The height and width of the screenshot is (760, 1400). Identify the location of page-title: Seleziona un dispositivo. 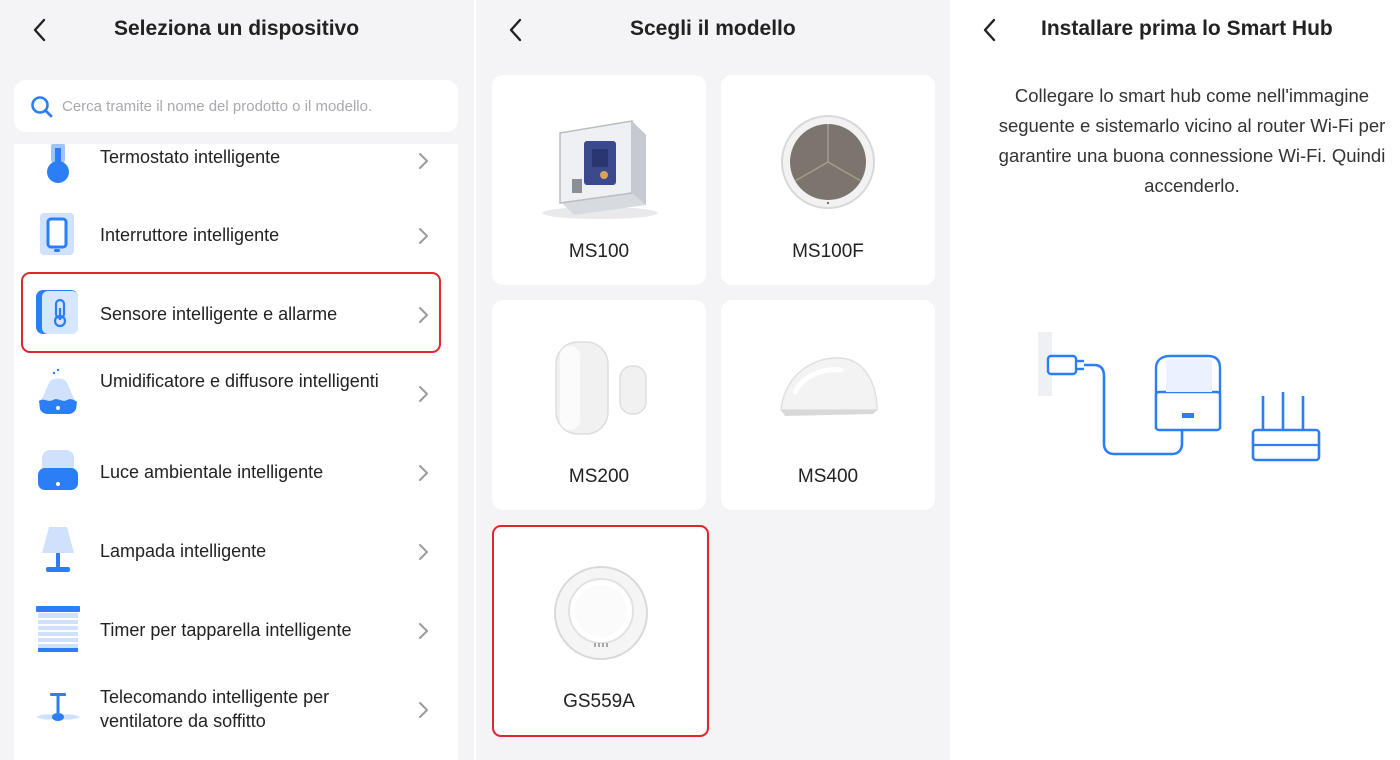
(237, 28).